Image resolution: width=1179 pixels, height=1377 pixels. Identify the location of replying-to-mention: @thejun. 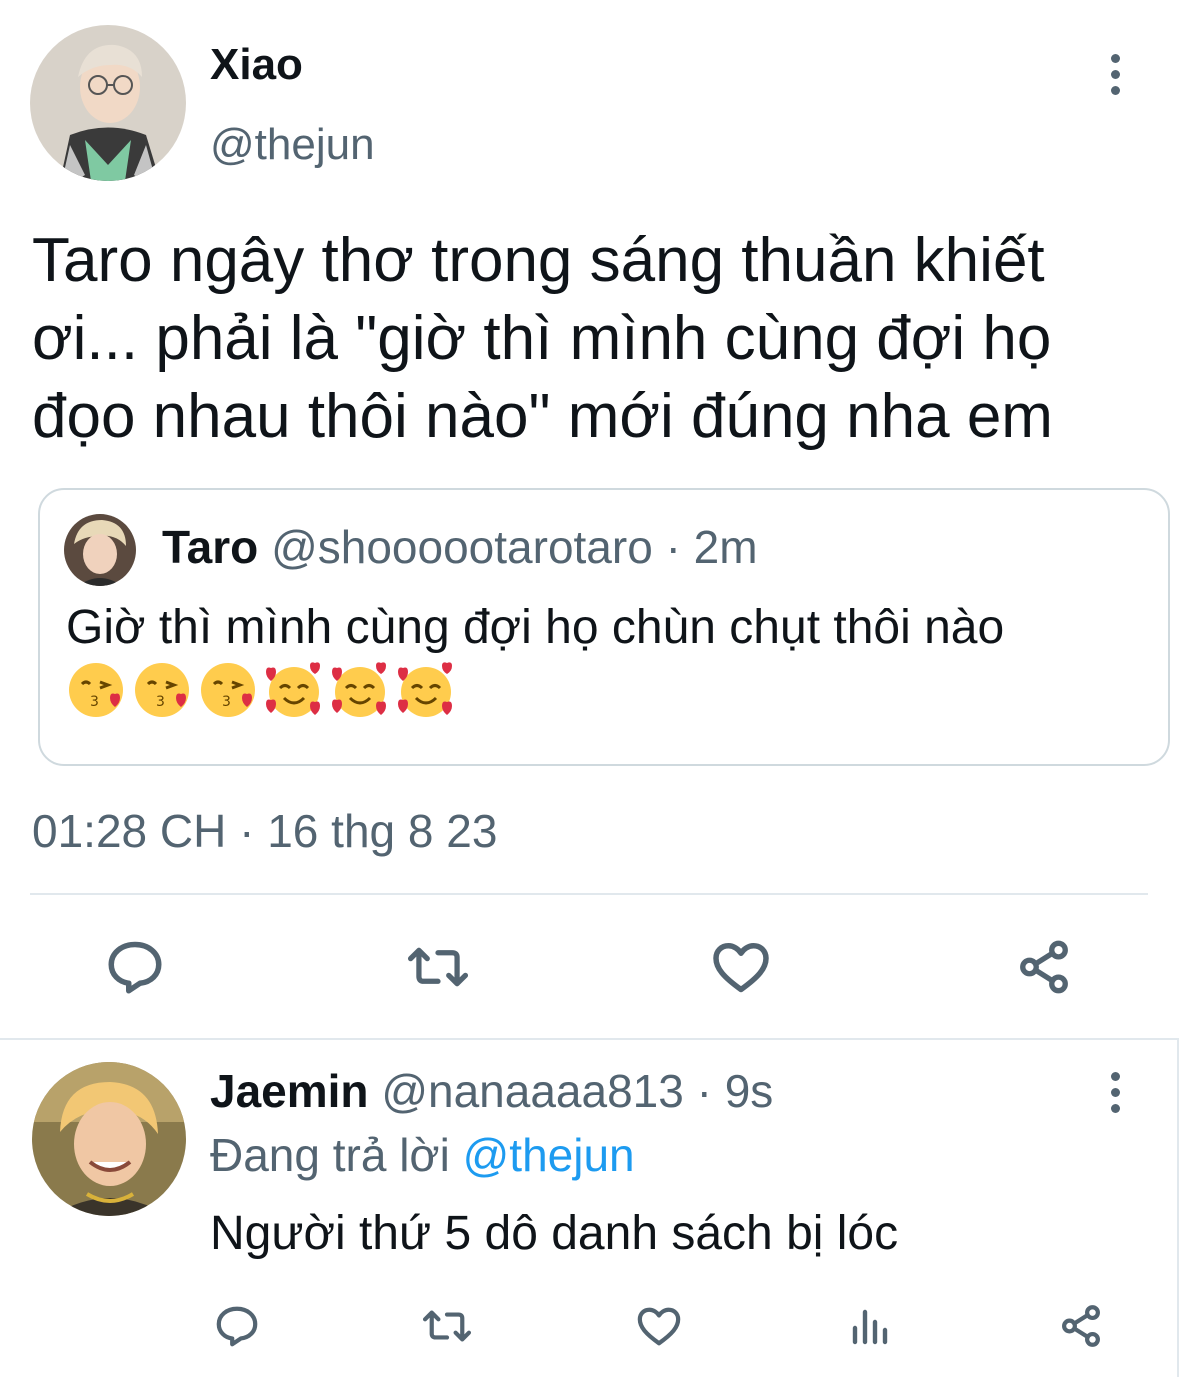
(549, 1155).